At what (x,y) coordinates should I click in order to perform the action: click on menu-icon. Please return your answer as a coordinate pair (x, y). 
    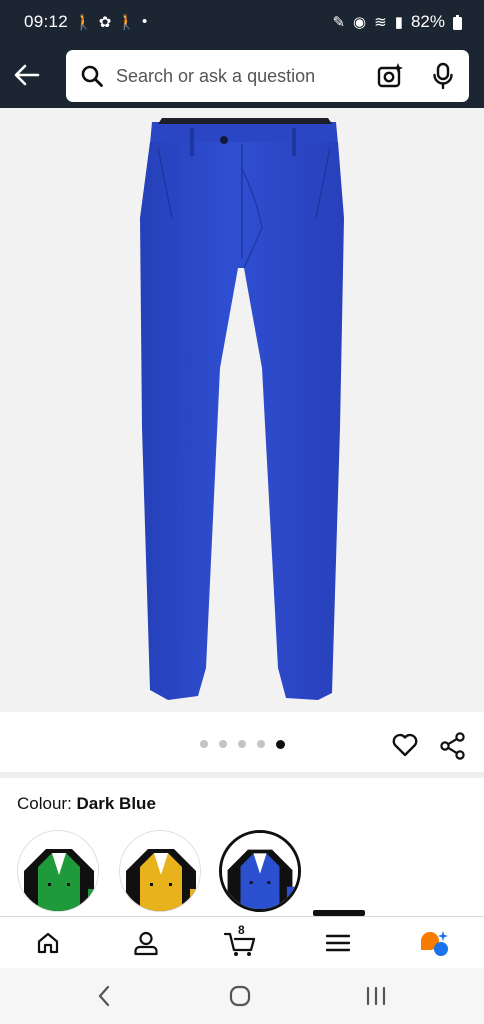
    Looking at the image, I should click on (338, 943).